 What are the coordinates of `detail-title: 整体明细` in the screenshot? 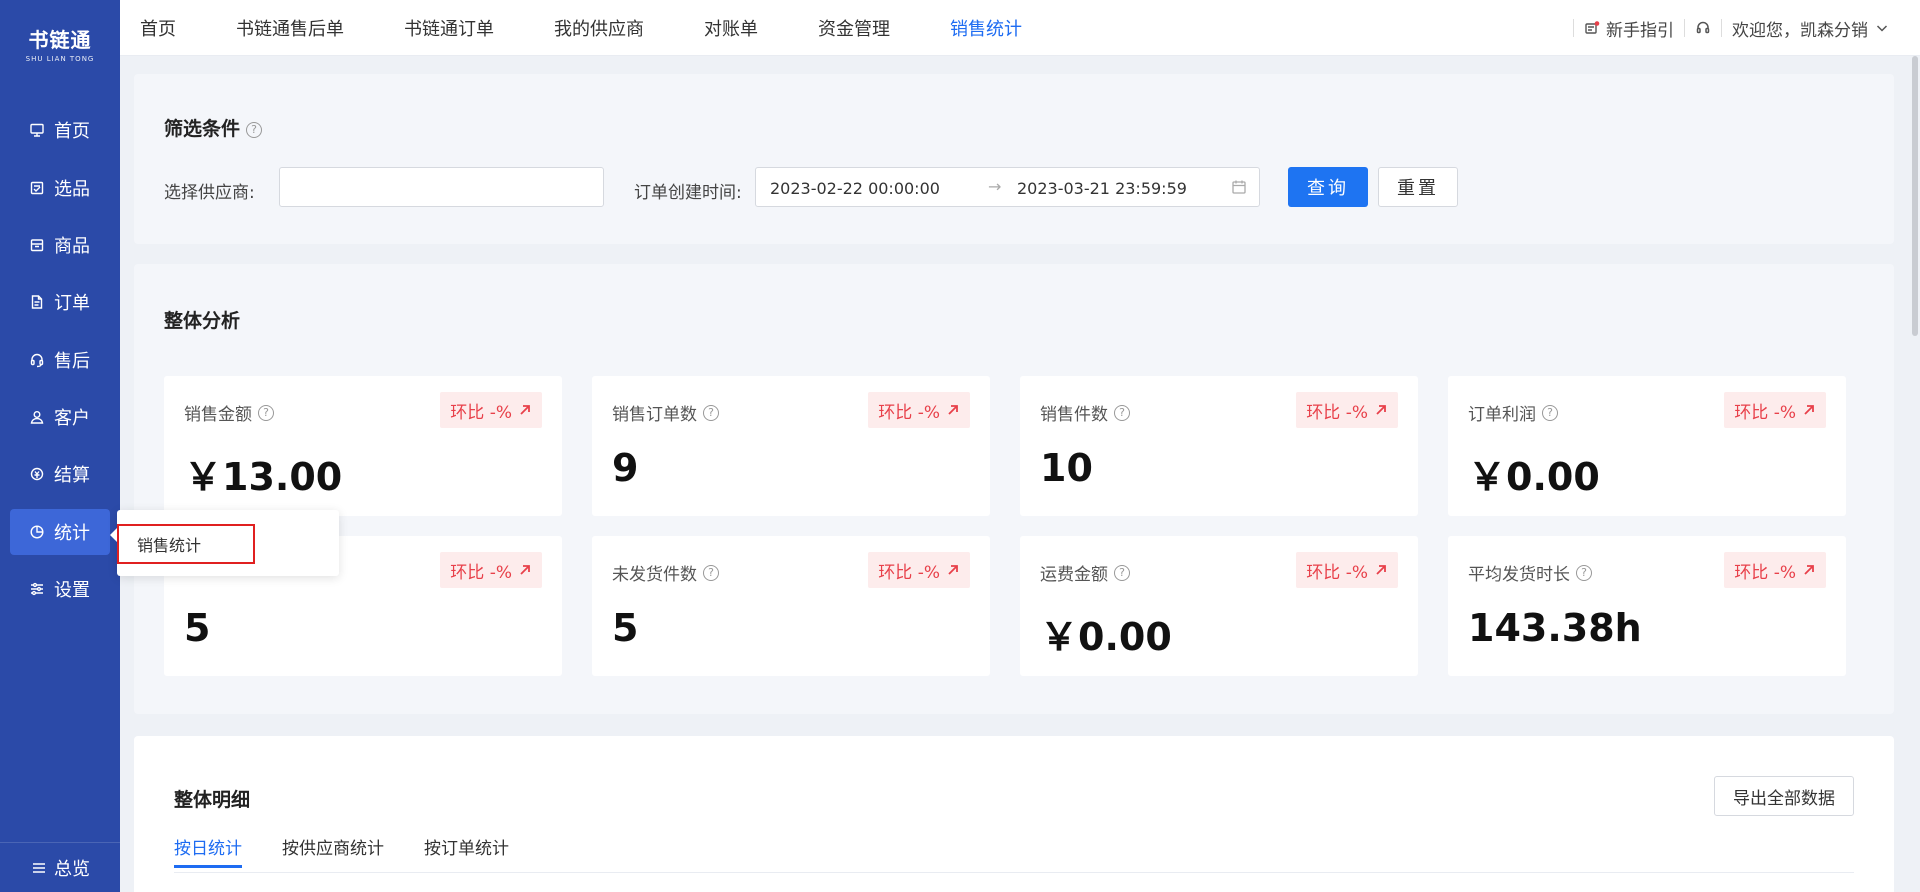 It's located at (212, 800).